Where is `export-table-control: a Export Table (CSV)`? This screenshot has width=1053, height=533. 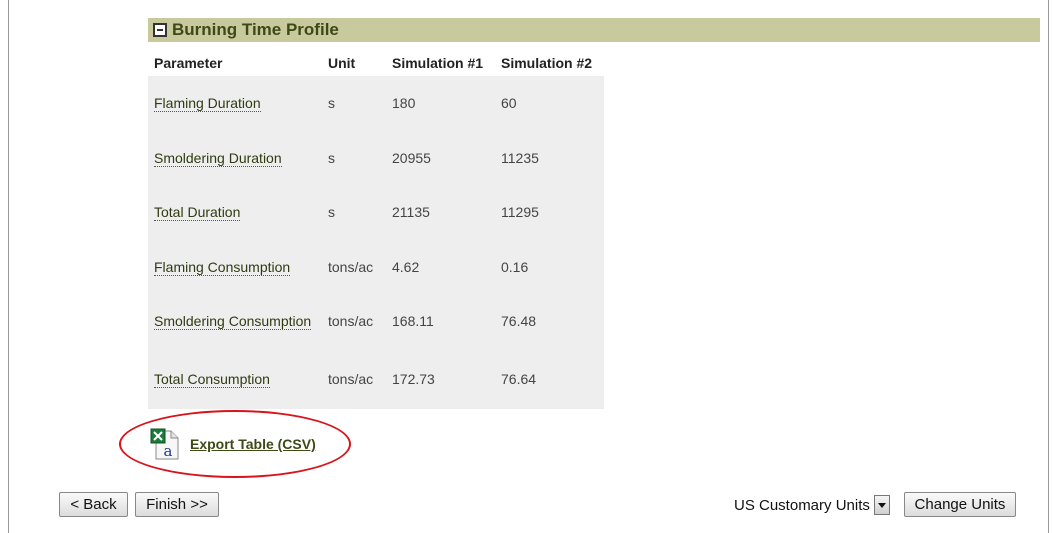 export-table-control: a Export Table (CSV) is located at coordinates (233, 444).